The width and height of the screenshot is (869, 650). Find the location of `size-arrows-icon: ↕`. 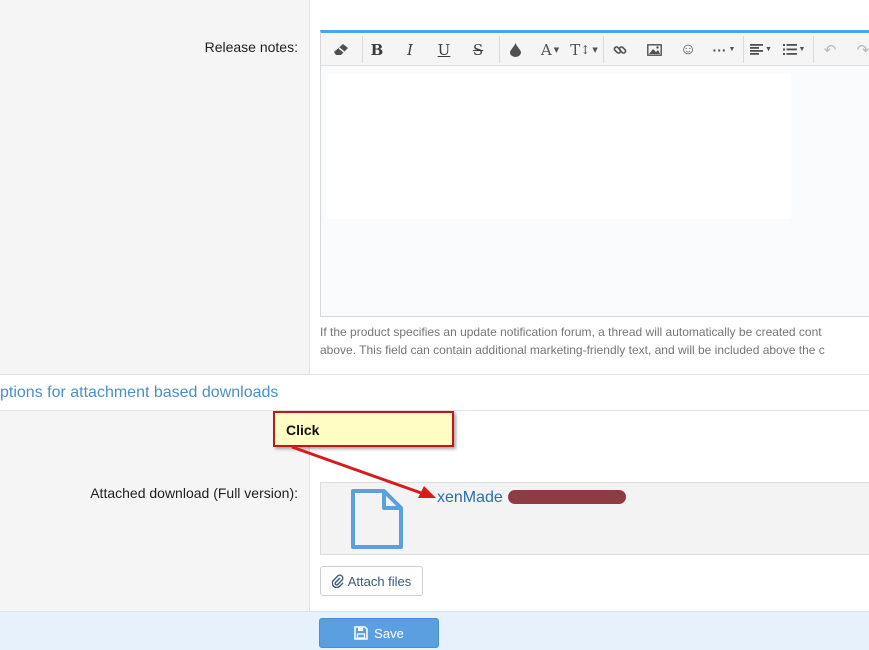

size-arrows-icon: ↕ is located at coordinates (585, 49).